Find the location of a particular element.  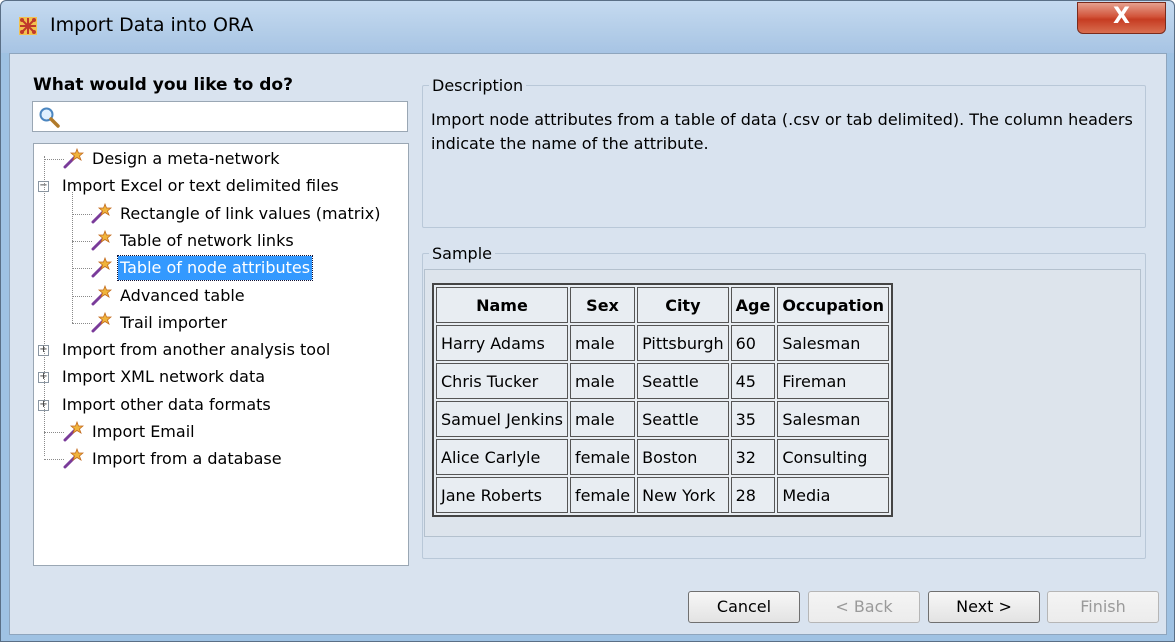

table-row: Samuel Jenkins male Seattle 35 Salesman is located at coordinates (663, 419).